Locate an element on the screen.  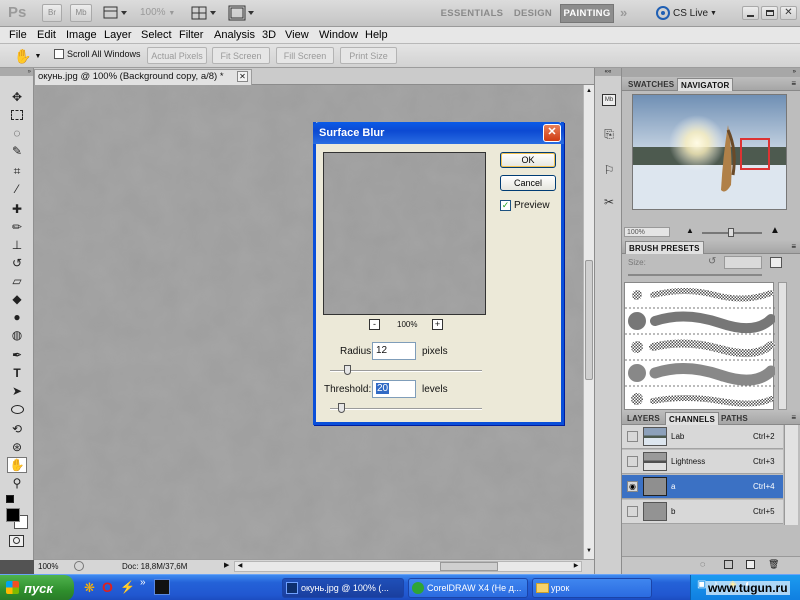
save-selection-channel-icon is located at coordinates (728, 564).